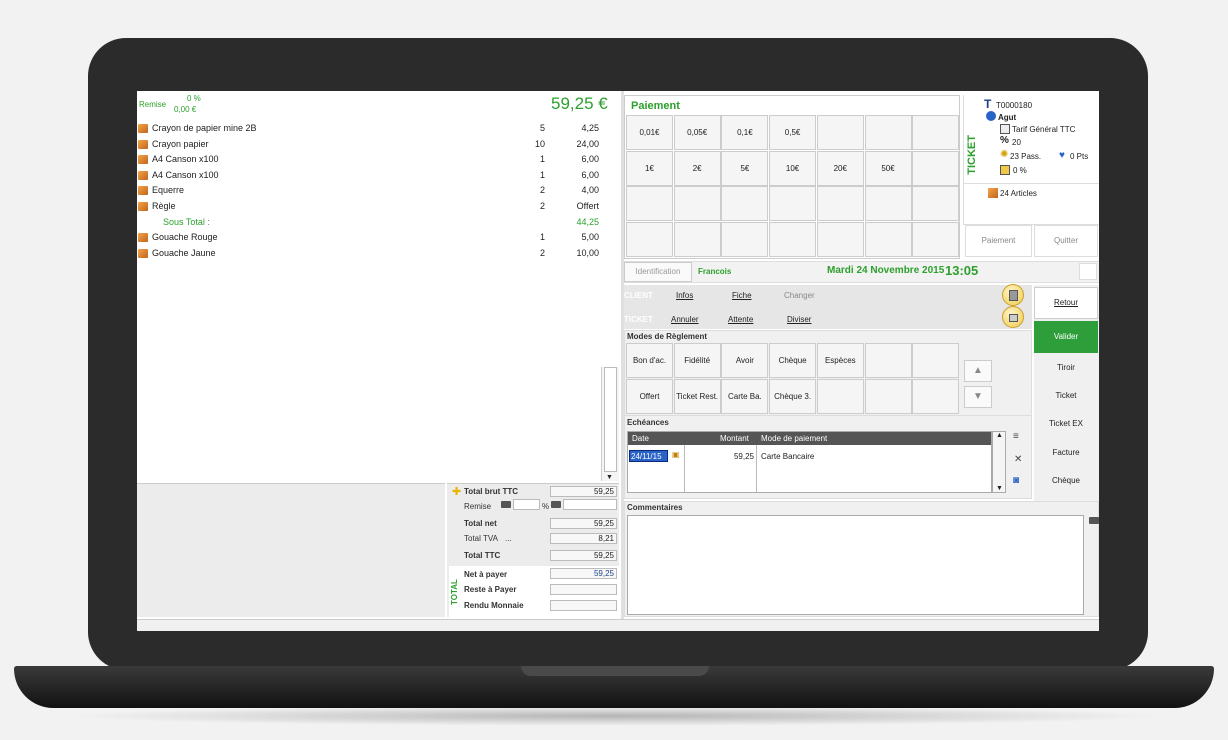 The image size is (1228, 740). I want to click on annuler-link: Annuler, so click(685, 319).